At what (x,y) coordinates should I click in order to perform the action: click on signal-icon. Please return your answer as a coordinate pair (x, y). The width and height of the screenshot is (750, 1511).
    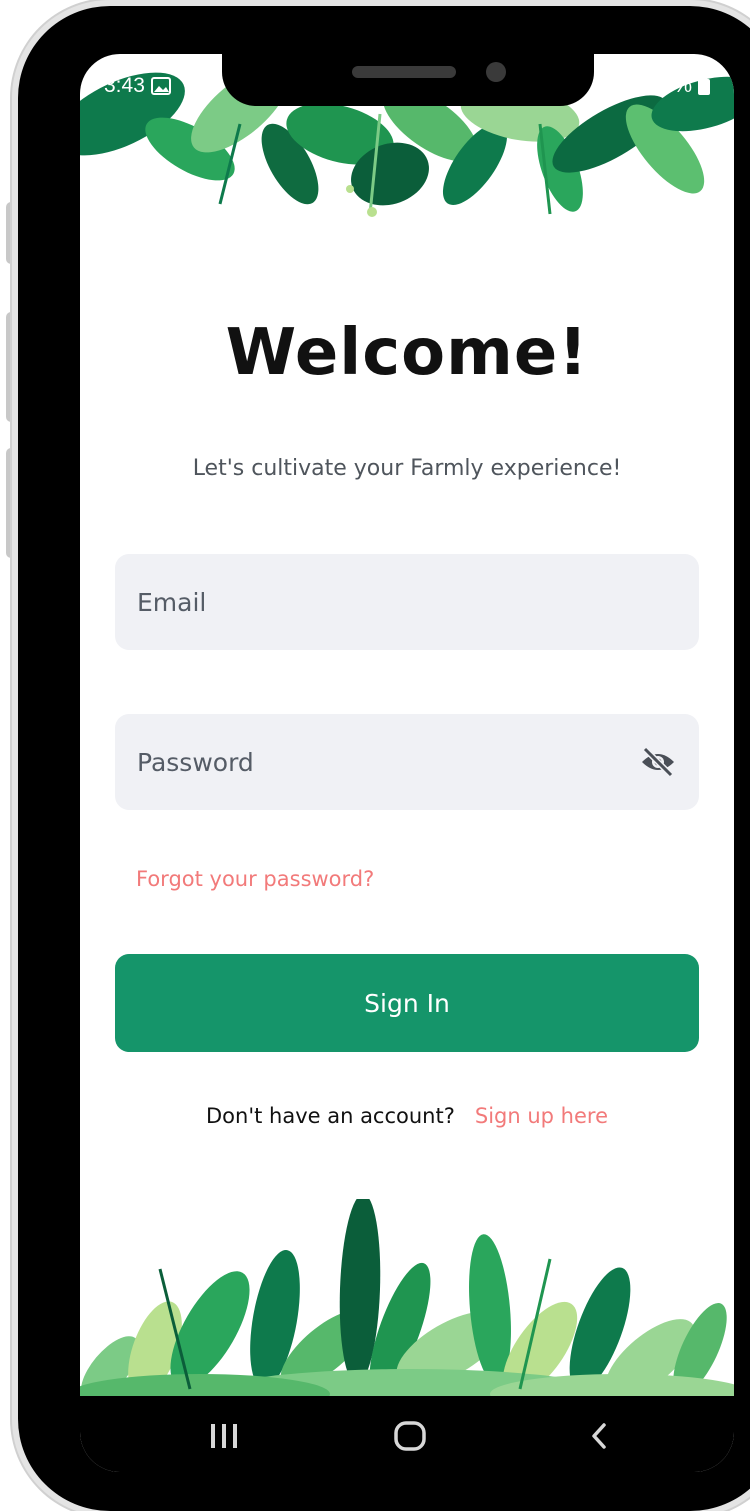
    Looking at the image, I should click on (633, 86).